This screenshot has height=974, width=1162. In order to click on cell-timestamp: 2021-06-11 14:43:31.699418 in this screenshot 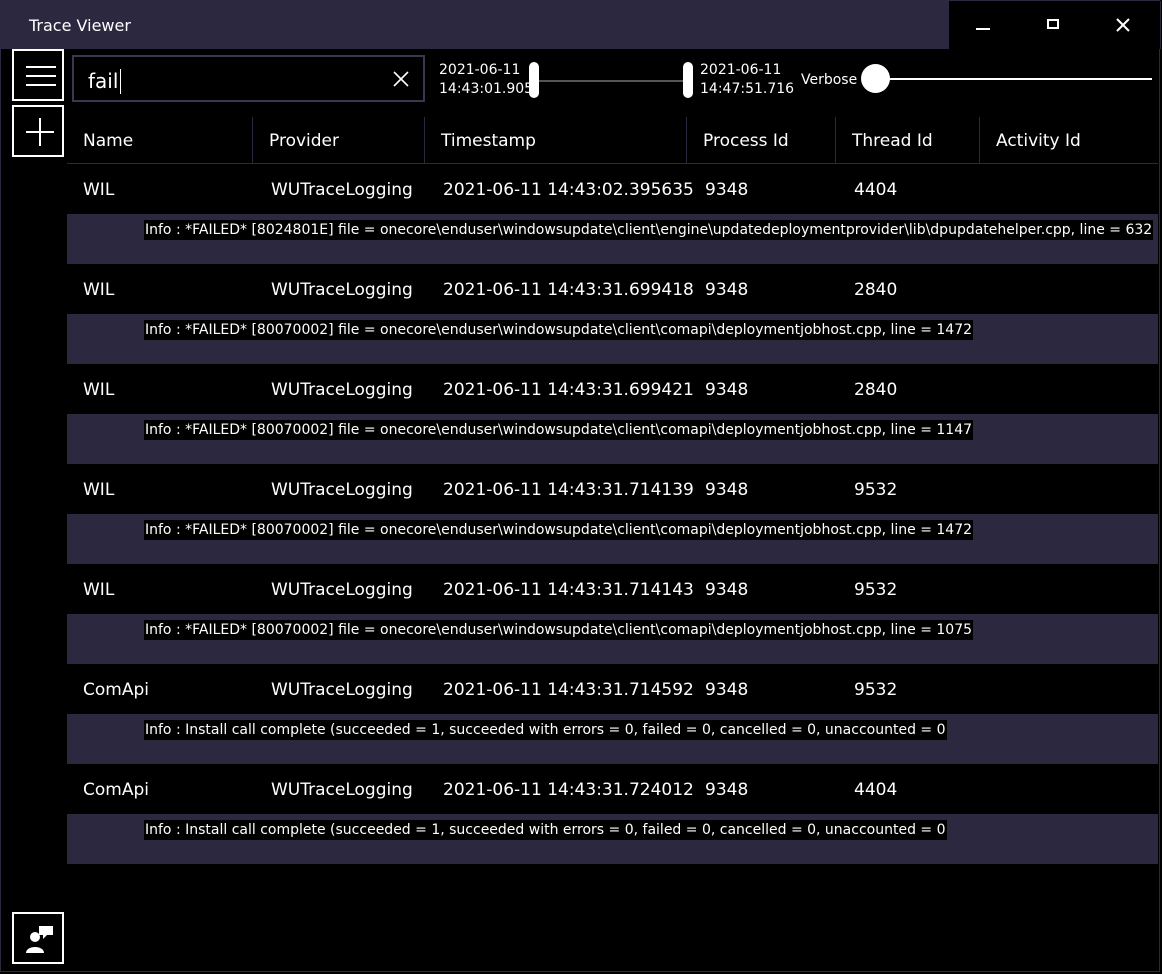, I will do `click(568, 290)`.